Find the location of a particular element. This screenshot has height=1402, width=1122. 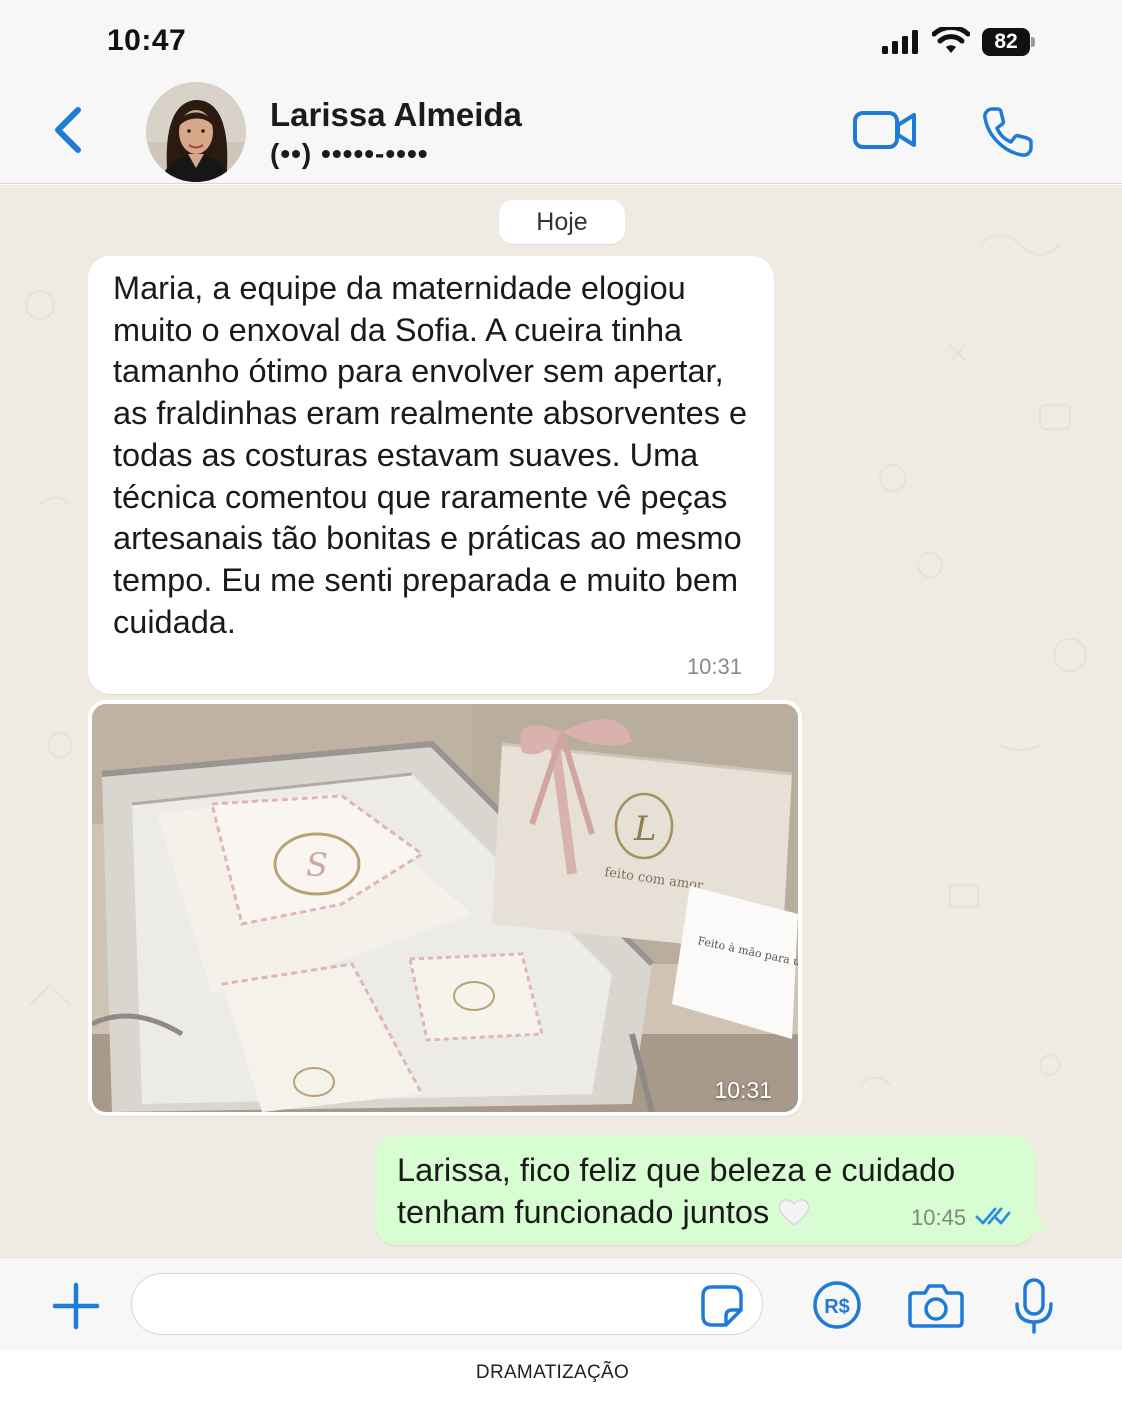

pix-payment-icon: R$ is located at coordinates (837, 1305).